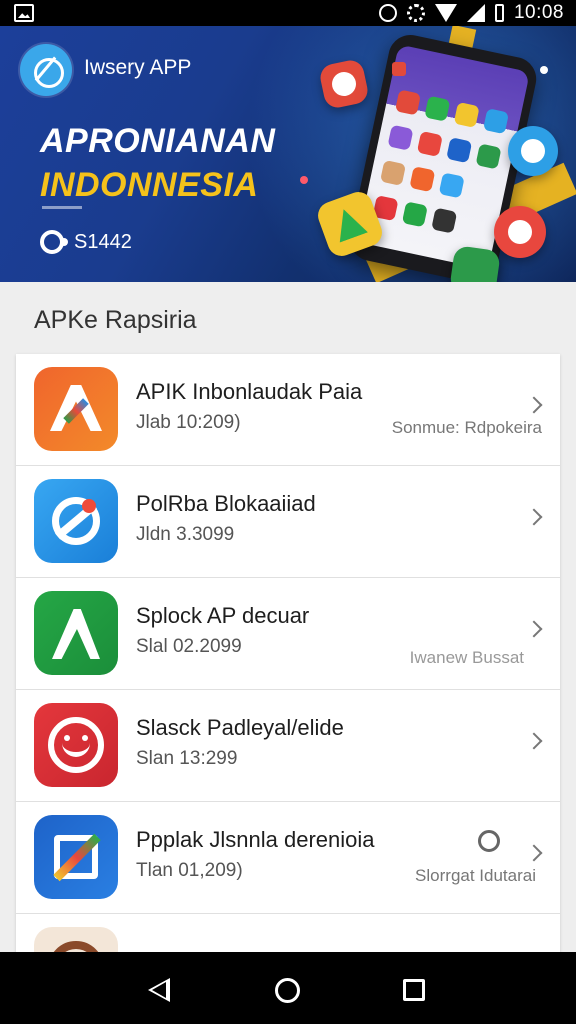 This screenshot has height=1024, width=576. What do you see at coordinates (288, 522) in the screenshot?
I see `list-item: PolRba Blokaaiiad Jldn 3.3099` at bounding box center [288, 522].